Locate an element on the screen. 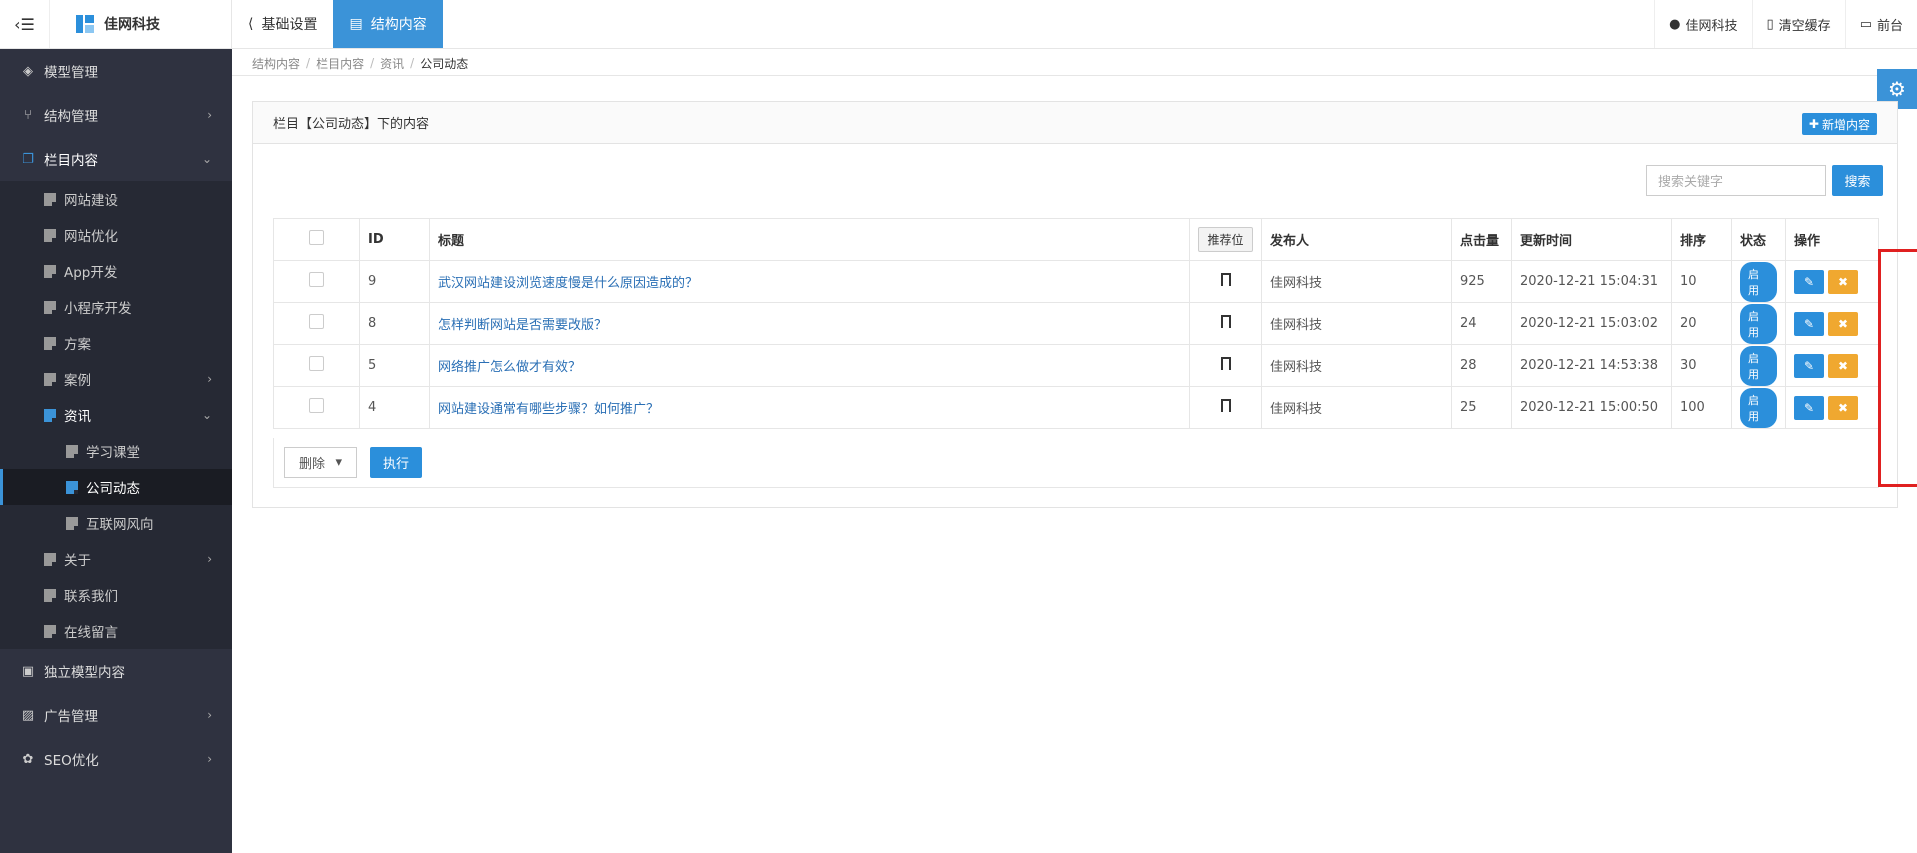 This screenshot has width=1917, height=853. sidebar-item-independent-model: ▣ 独立模型内容 is located at coordinates (116, 671).